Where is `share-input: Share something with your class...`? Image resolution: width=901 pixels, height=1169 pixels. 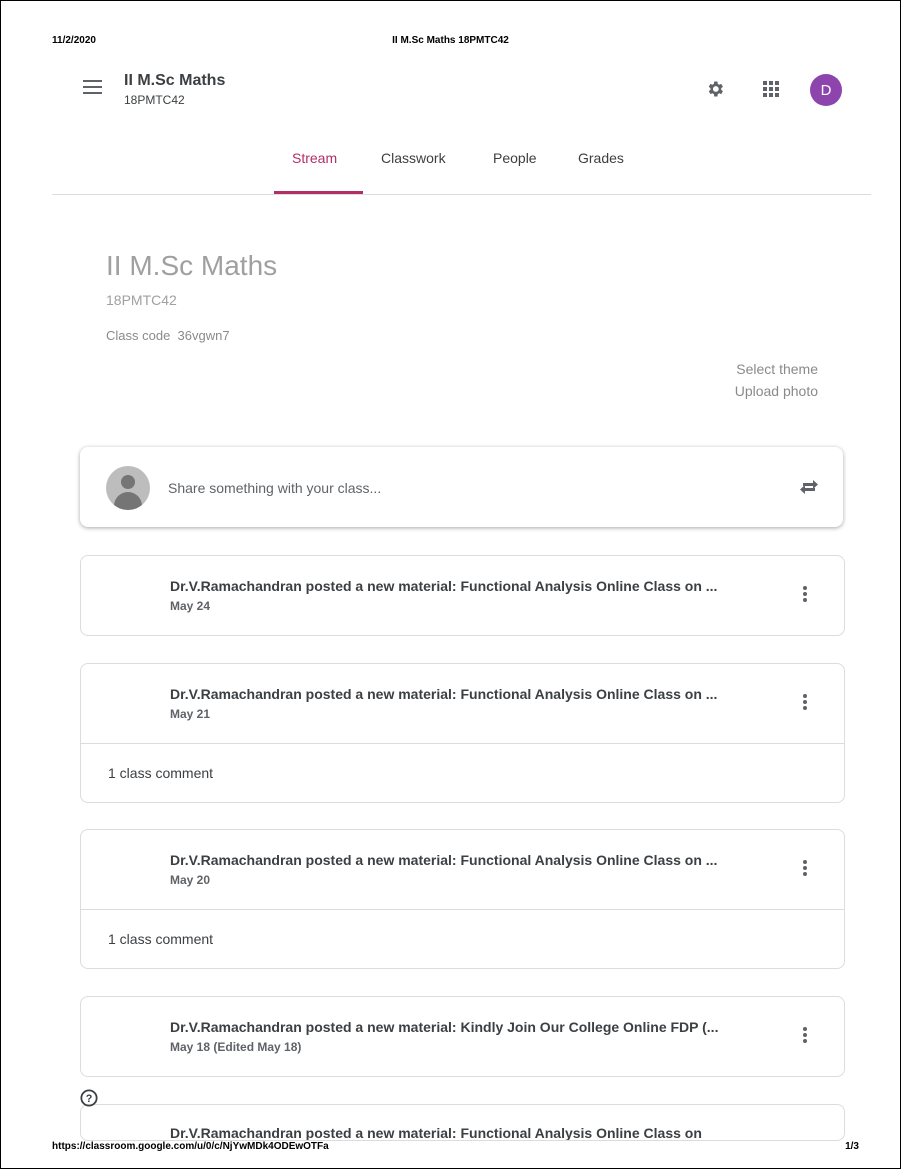
share-input: Share something with your class... is located at coordinates (274, 488).